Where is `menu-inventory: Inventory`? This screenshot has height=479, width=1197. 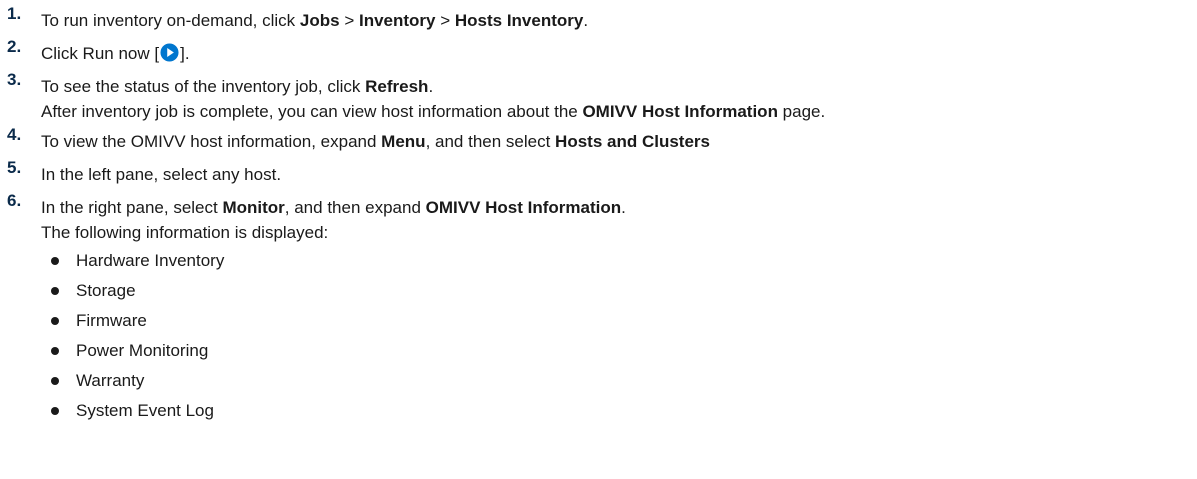 menu-inventory: Inventory is located at coordinates (397, 20).